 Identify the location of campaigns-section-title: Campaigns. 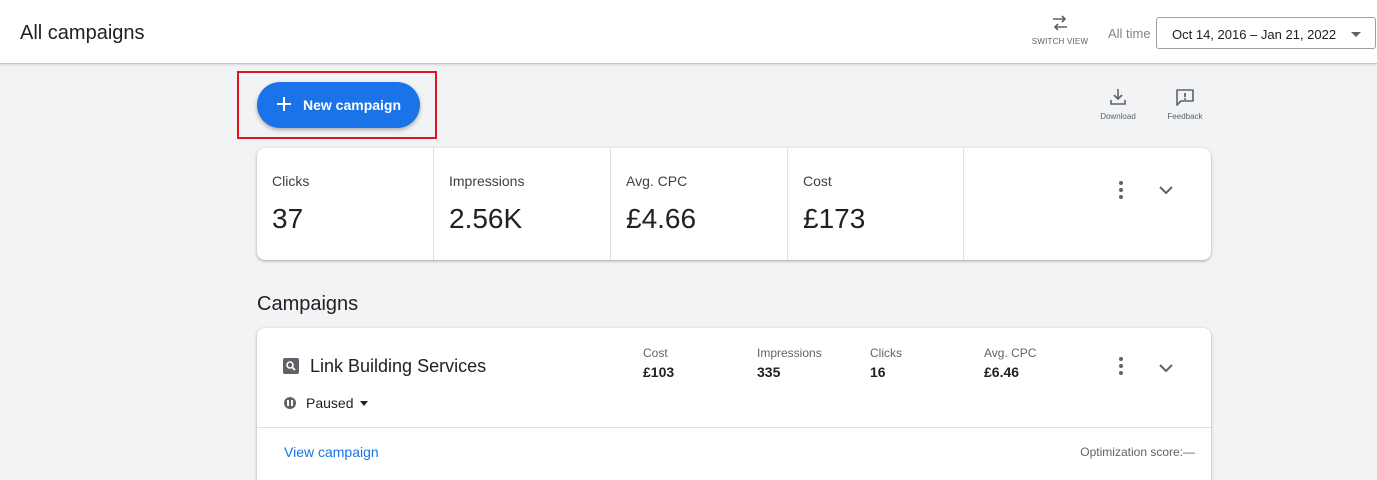
(308, 304).